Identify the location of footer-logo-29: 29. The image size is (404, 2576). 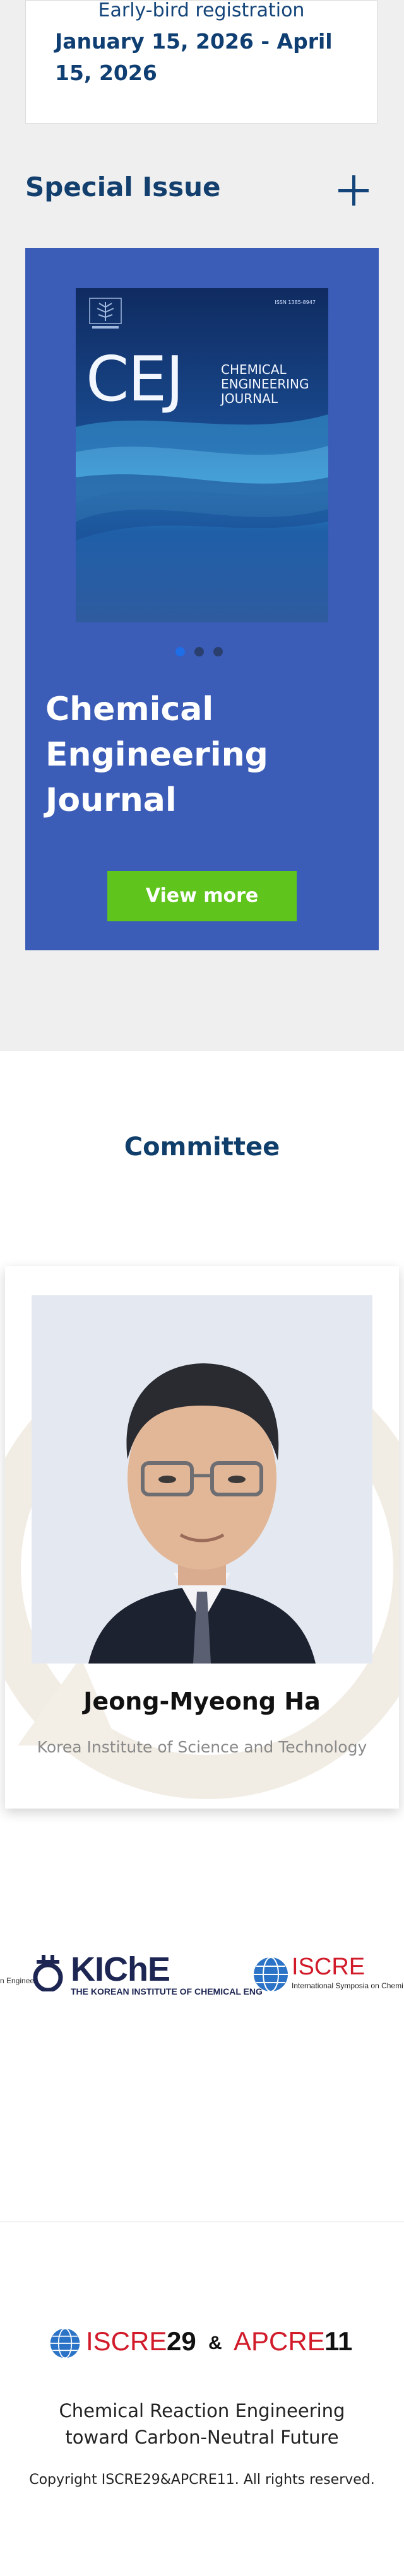
(181, 2341).